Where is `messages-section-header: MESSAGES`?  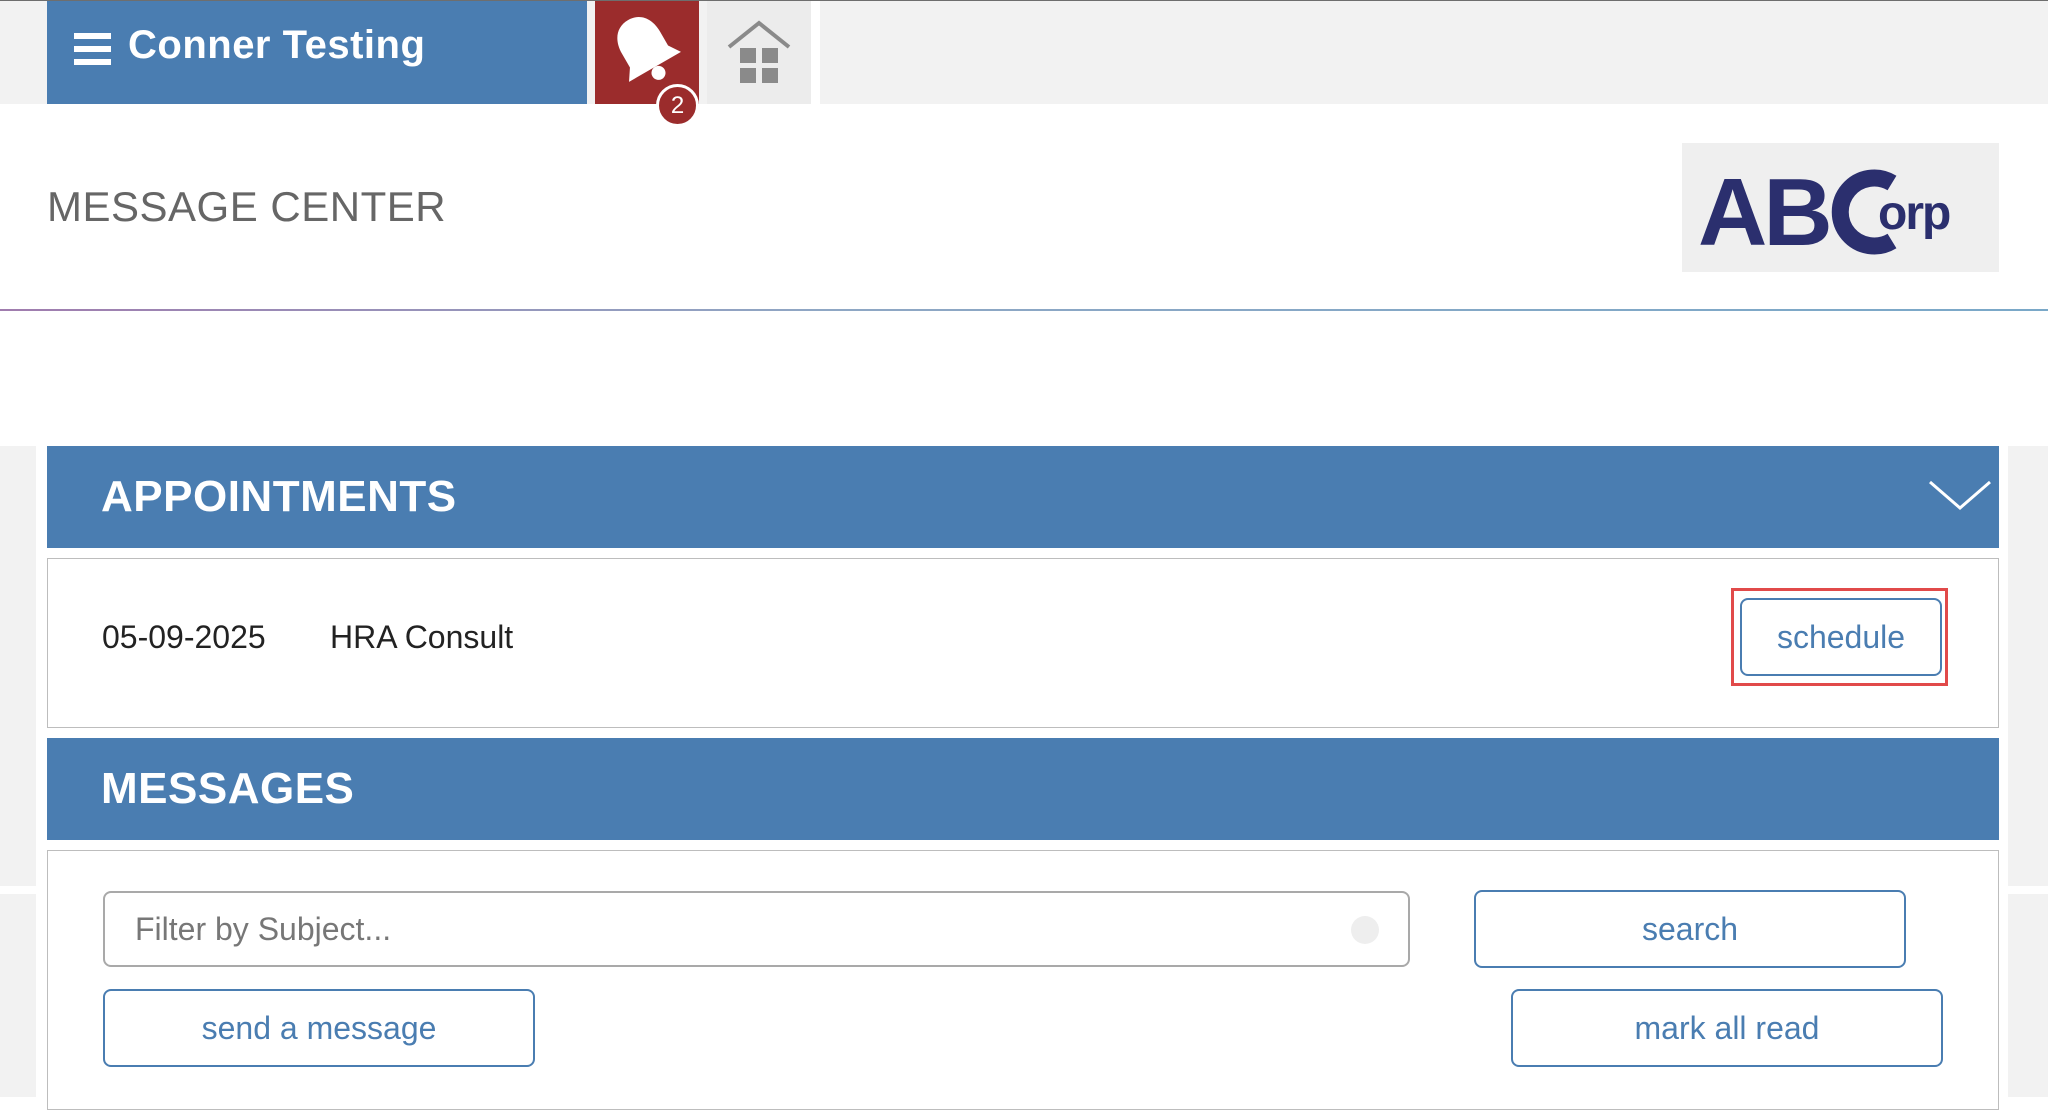 messages-section-header: MESSAGES is located at coordinates (1023, 789).